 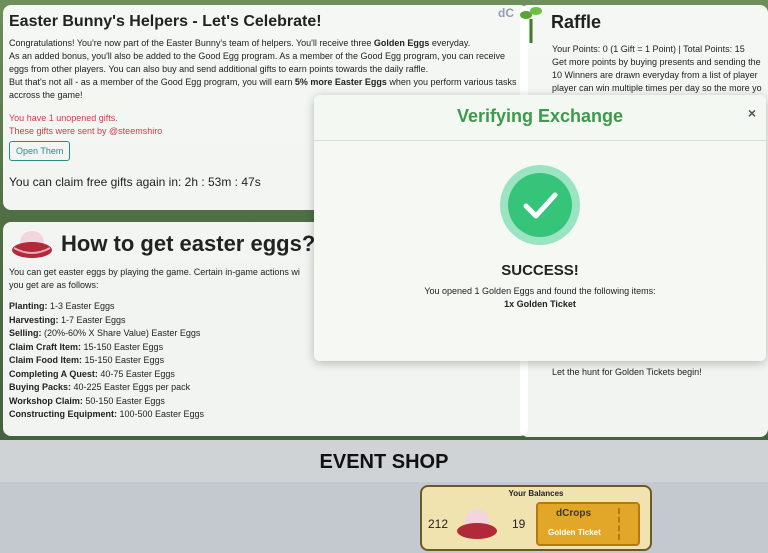 I want to click on open-gifts-button: Open Them, so click(x=40, y=151).